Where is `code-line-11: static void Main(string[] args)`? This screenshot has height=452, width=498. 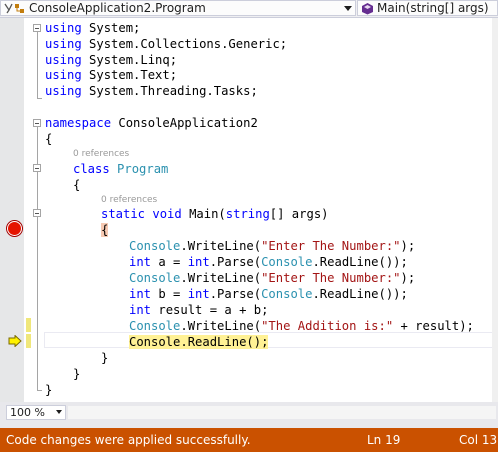 code-line-11: static void Main(string[] args) is located at coordinates (215, 214).